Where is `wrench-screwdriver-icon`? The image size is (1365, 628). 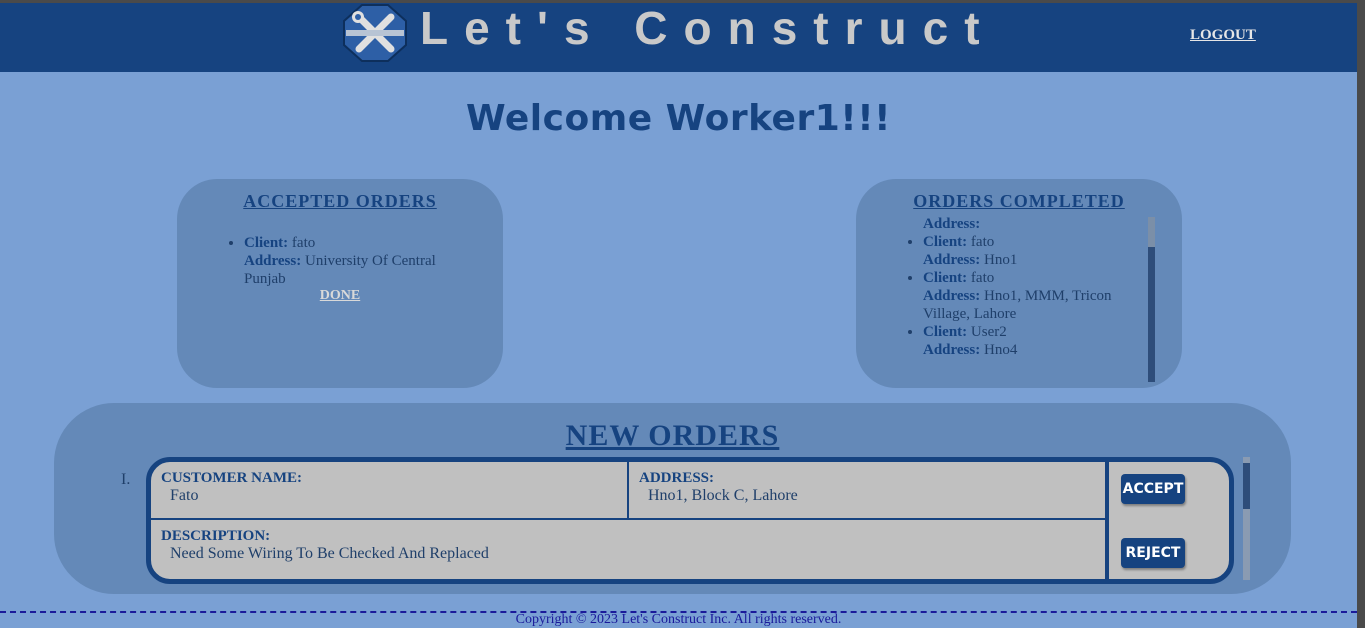 wrench-screwdriver-icon is located at coordinates (375, 33).